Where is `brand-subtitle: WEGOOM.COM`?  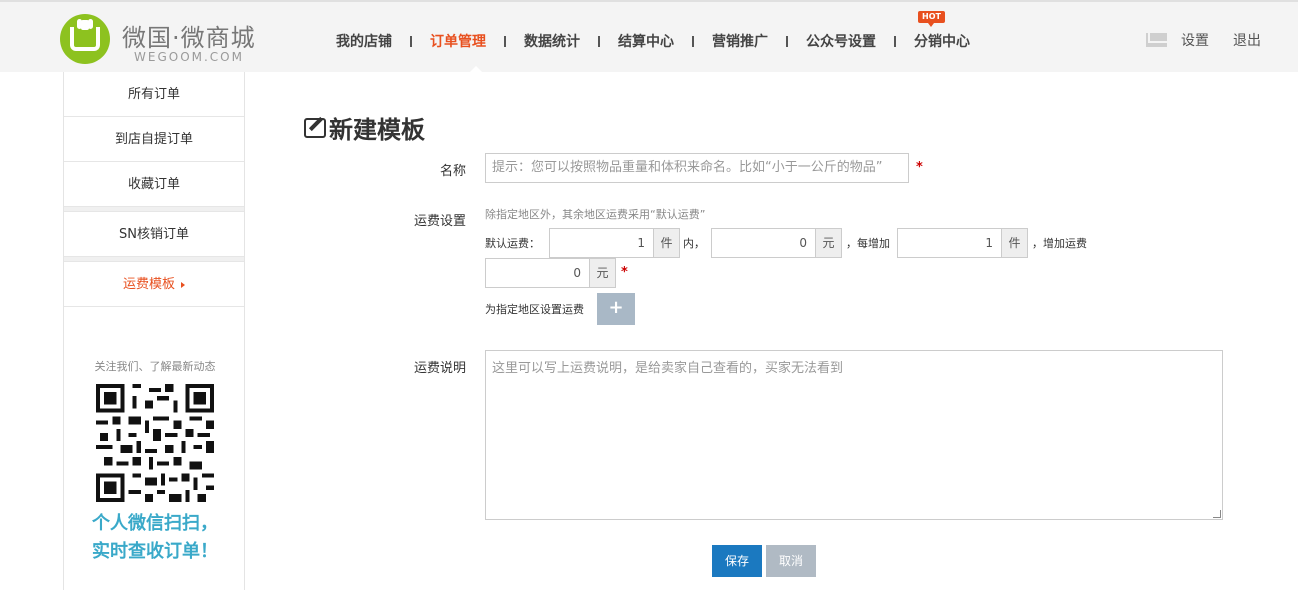
brand-subtitle: WEGOOM.COM is located at coordinates (189, 57).